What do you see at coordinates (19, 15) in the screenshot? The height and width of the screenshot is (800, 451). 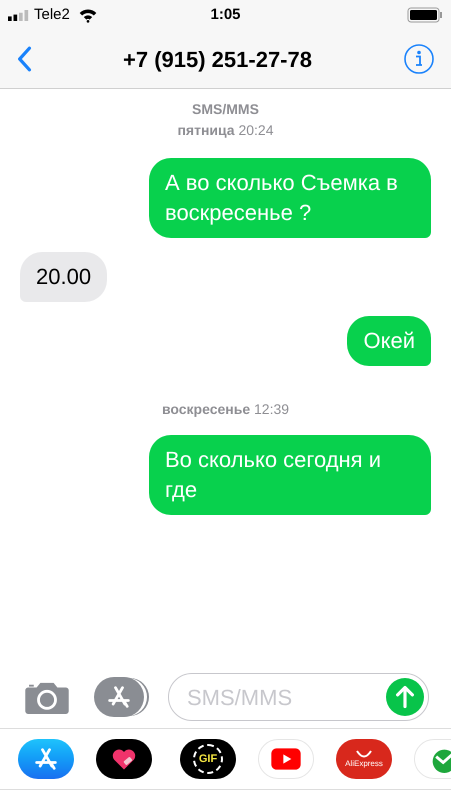 I see `signal-icon` at bounding box center [19, 15].